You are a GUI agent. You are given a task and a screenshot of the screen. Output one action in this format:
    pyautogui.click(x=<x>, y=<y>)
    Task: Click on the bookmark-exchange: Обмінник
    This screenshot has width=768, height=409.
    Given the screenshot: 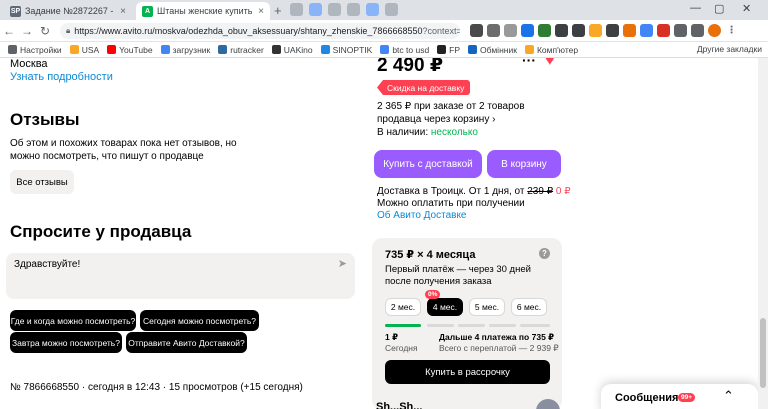 What is the action you would take?
    pyautogui.click(x=492, y=50)
    